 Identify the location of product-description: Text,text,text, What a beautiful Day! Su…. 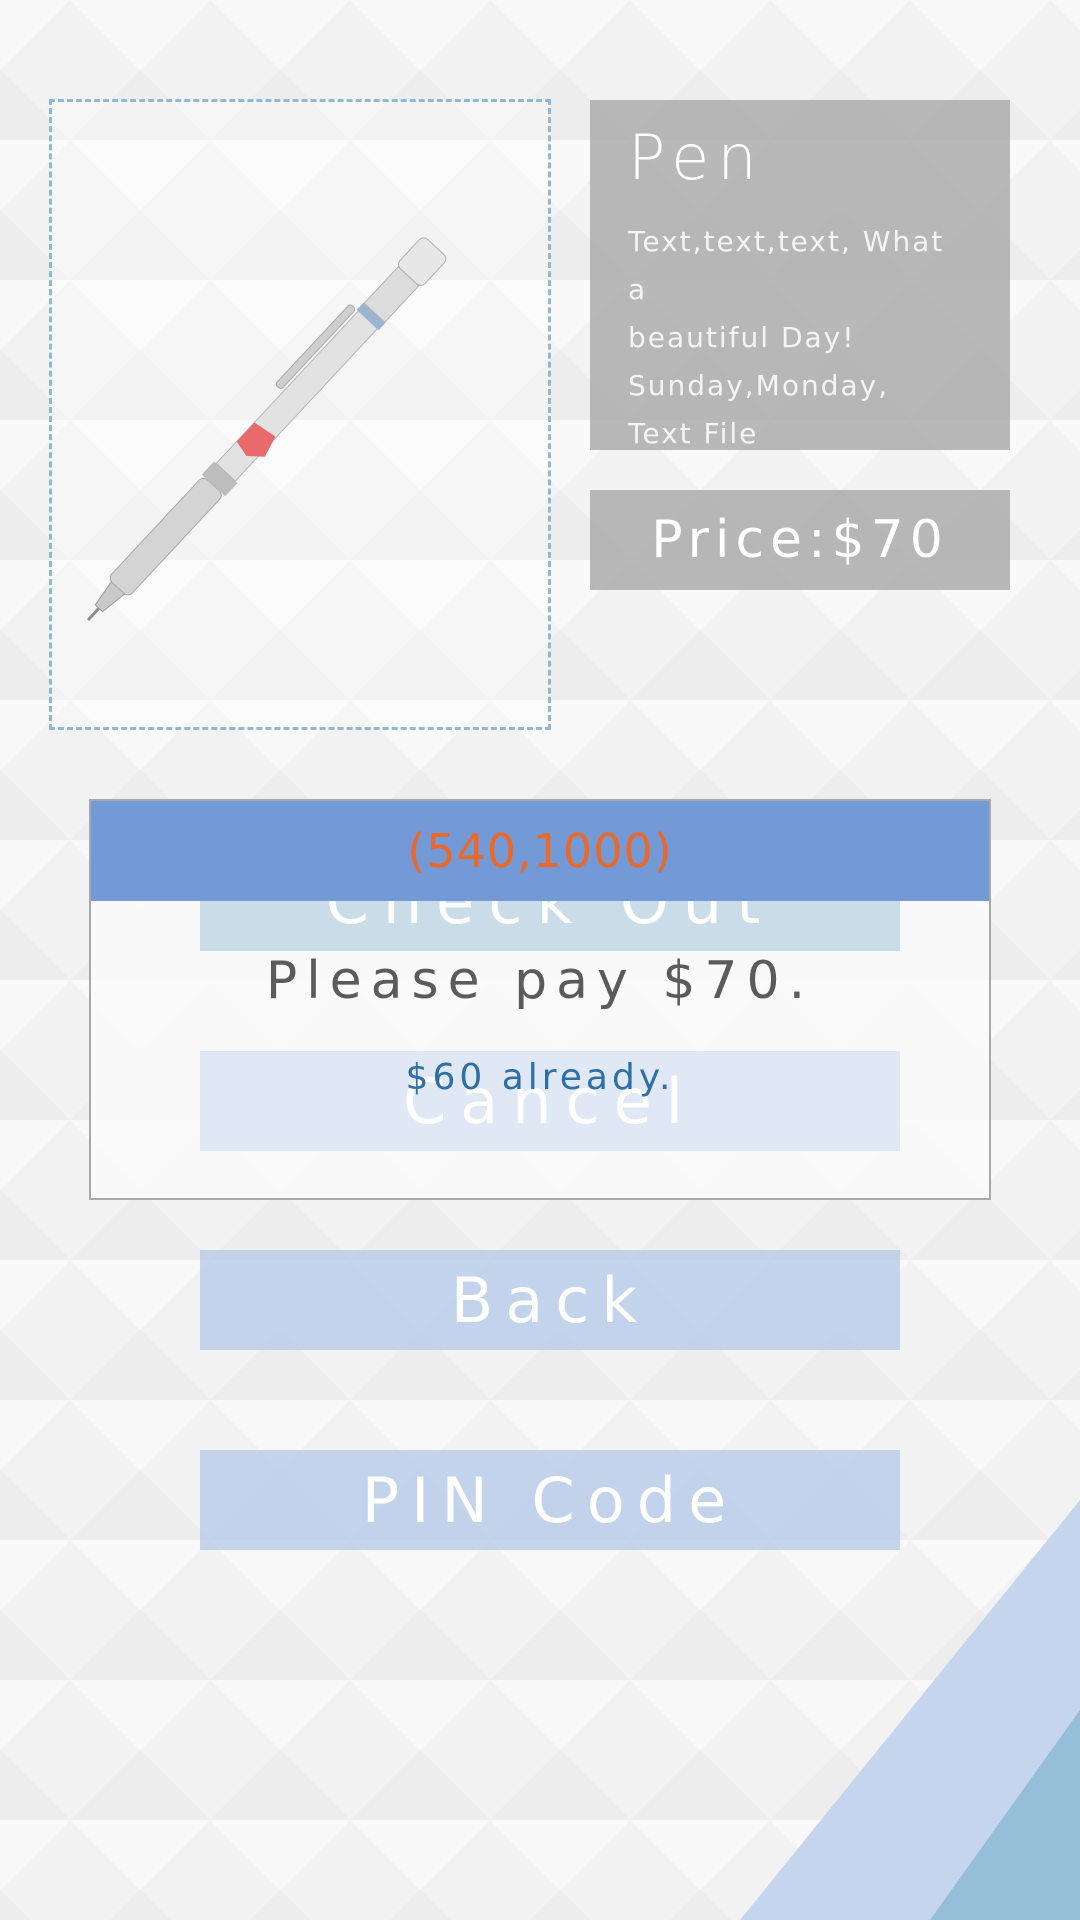
(786, 338).